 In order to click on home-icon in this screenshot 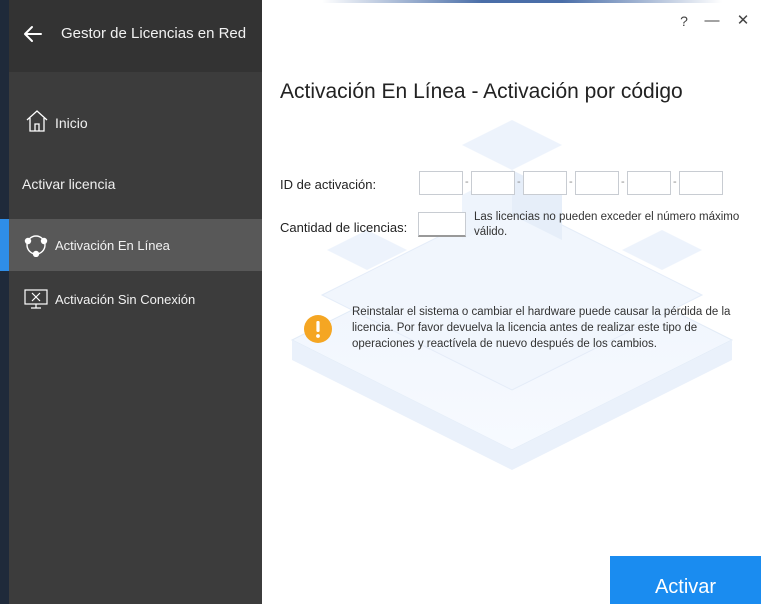, I will do `click(37, 121)`.